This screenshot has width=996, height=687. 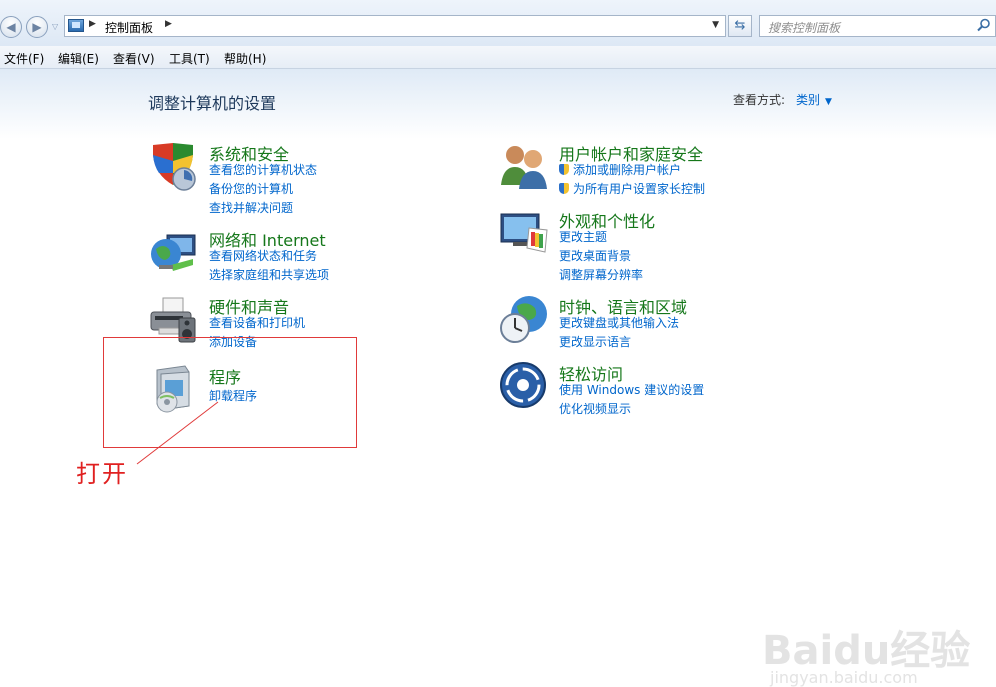 I want to click on search-box: 搜索控制面板, so click(x=877, y=26).